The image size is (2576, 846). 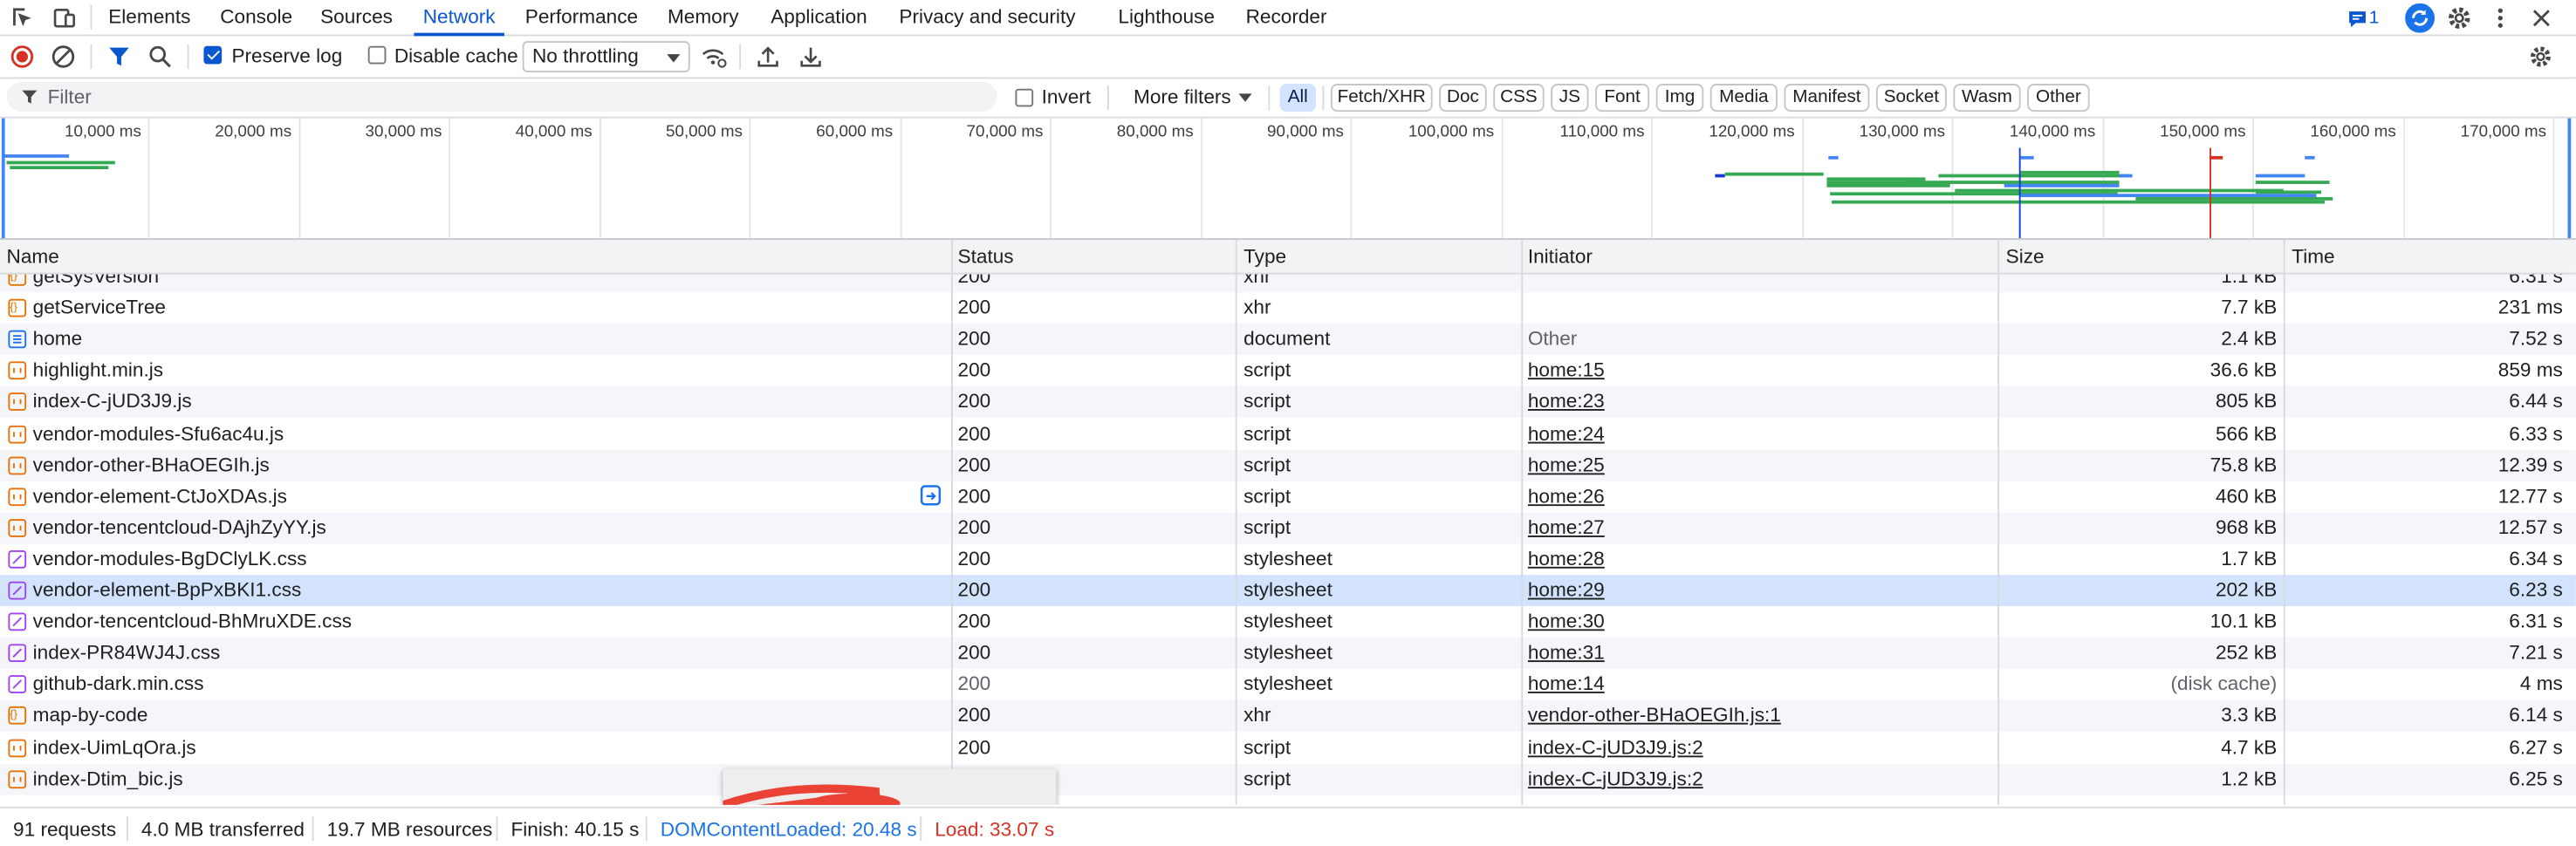 What do you see at coordinates (1759, 465) in the screenshot?
I see `request-initiator: home:25` at bounding box center [1759, 465].